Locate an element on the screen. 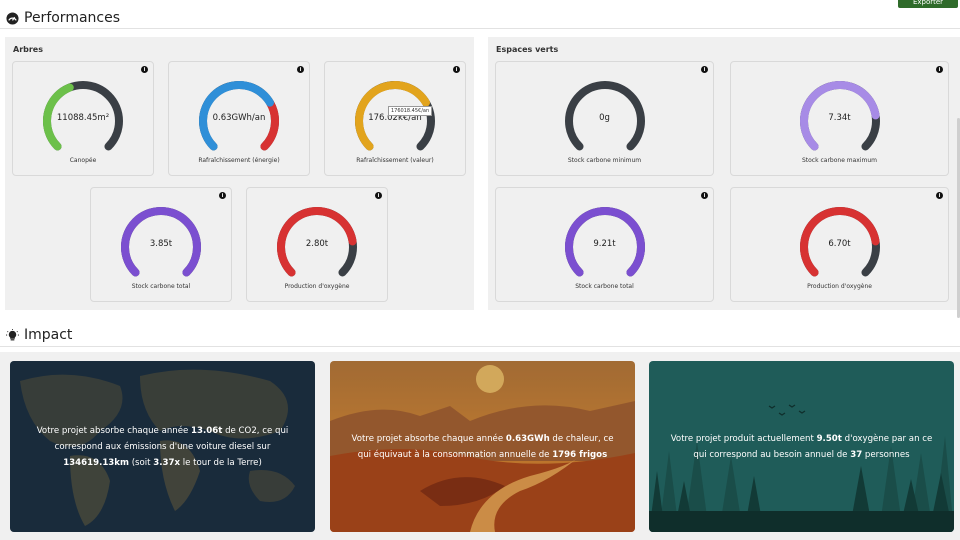 This screenshot has height=540, width=960. gauge-card: i 9.21t Stock carbone total is located at coordinates (604, 244).